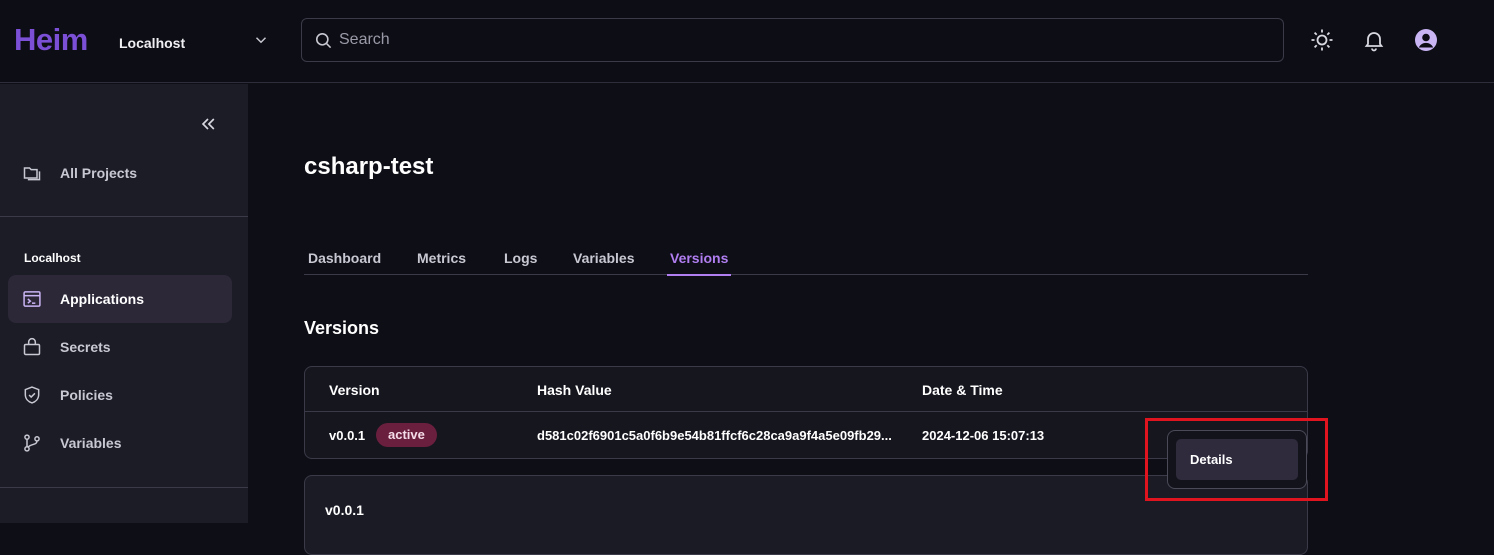 The image size is (1494, 555). I want to click on tab-dashboard: Dashboard, so click(344, 262).